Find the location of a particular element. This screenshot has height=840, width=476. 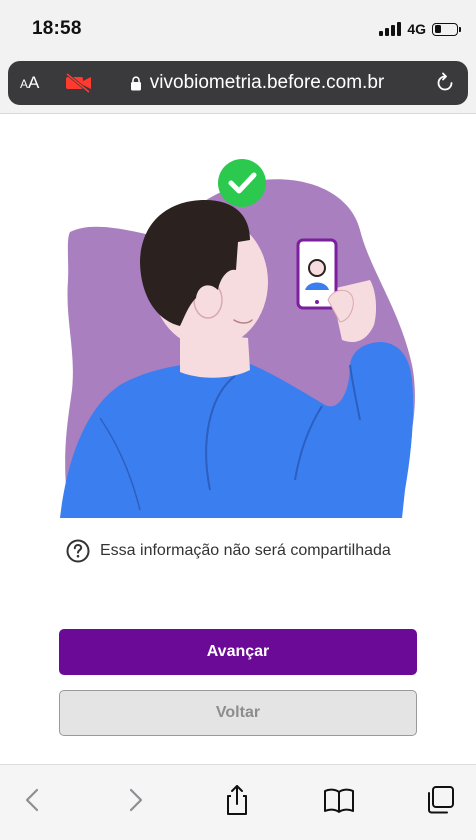

signal-icon is located at coordinates (390, 29).